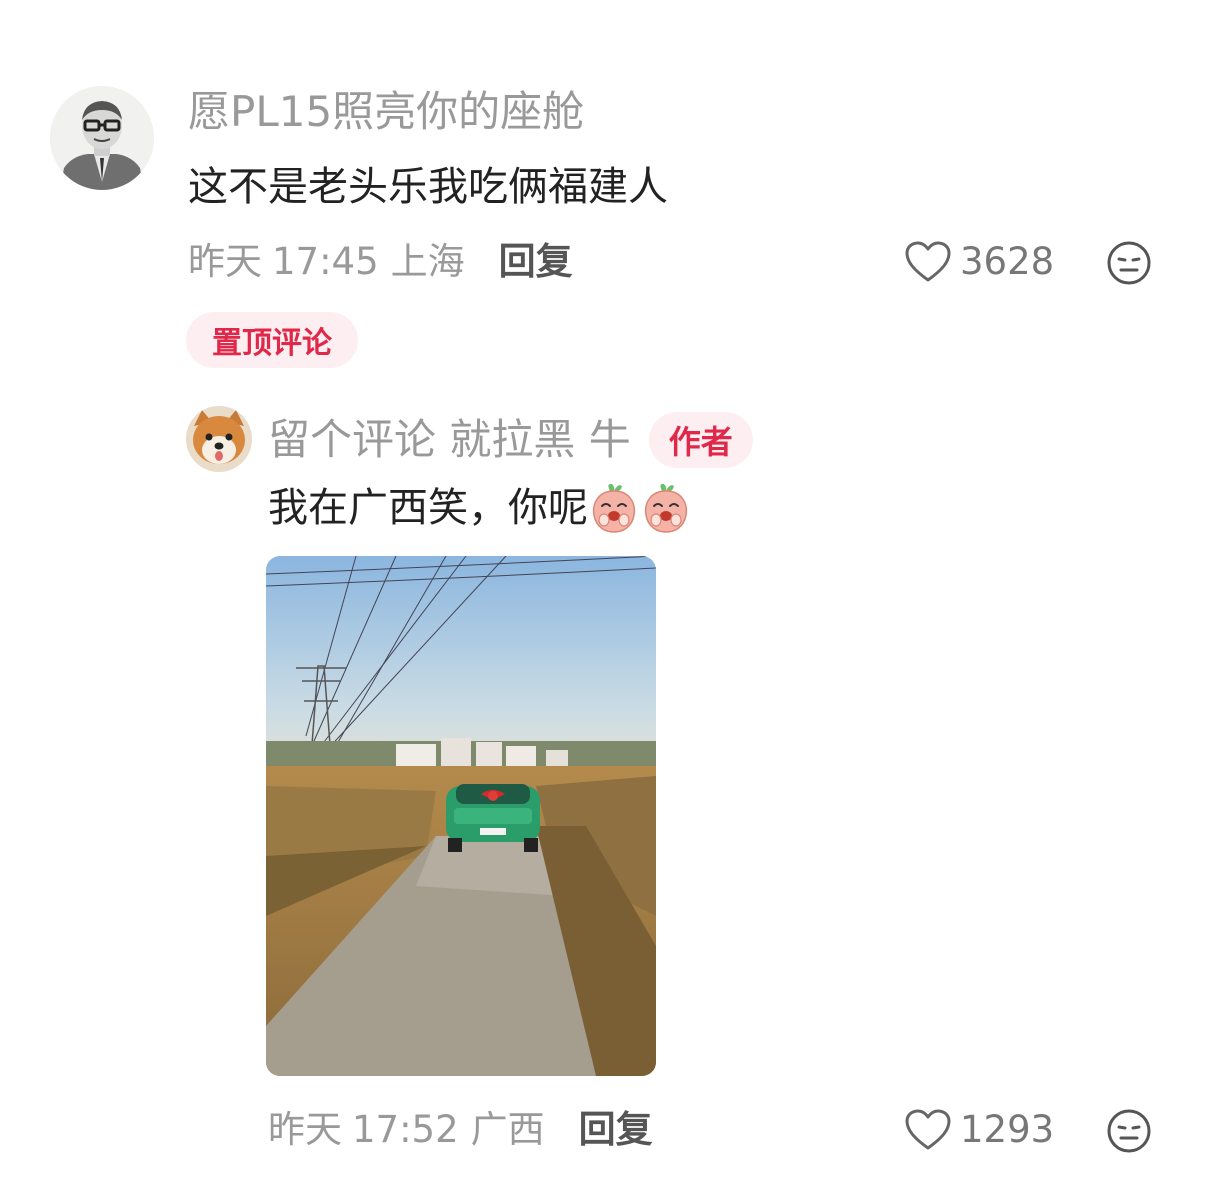 This screenshot has width=1220, height=1195. Describe the element at coordinates (460, 1130) in the screenshot. I see `reply-meta: 昨天 17:52 广西 回复` at that location.